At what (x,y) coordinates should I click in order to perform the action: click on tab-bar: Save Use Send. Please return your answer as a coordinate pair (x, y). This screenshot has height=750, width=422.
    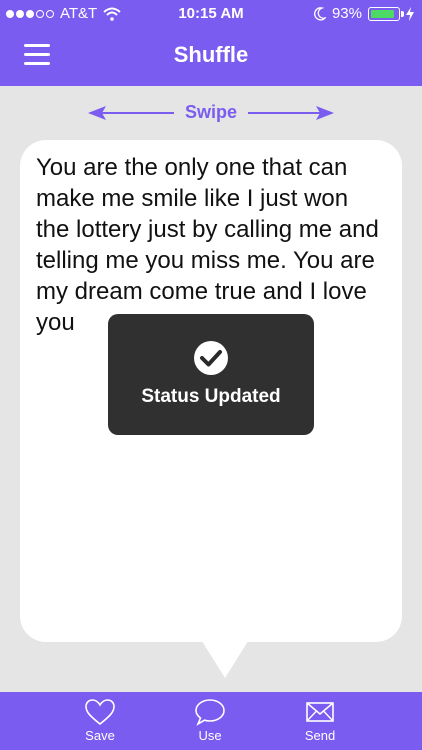
    Looking at the image, I should click on (211, 721).